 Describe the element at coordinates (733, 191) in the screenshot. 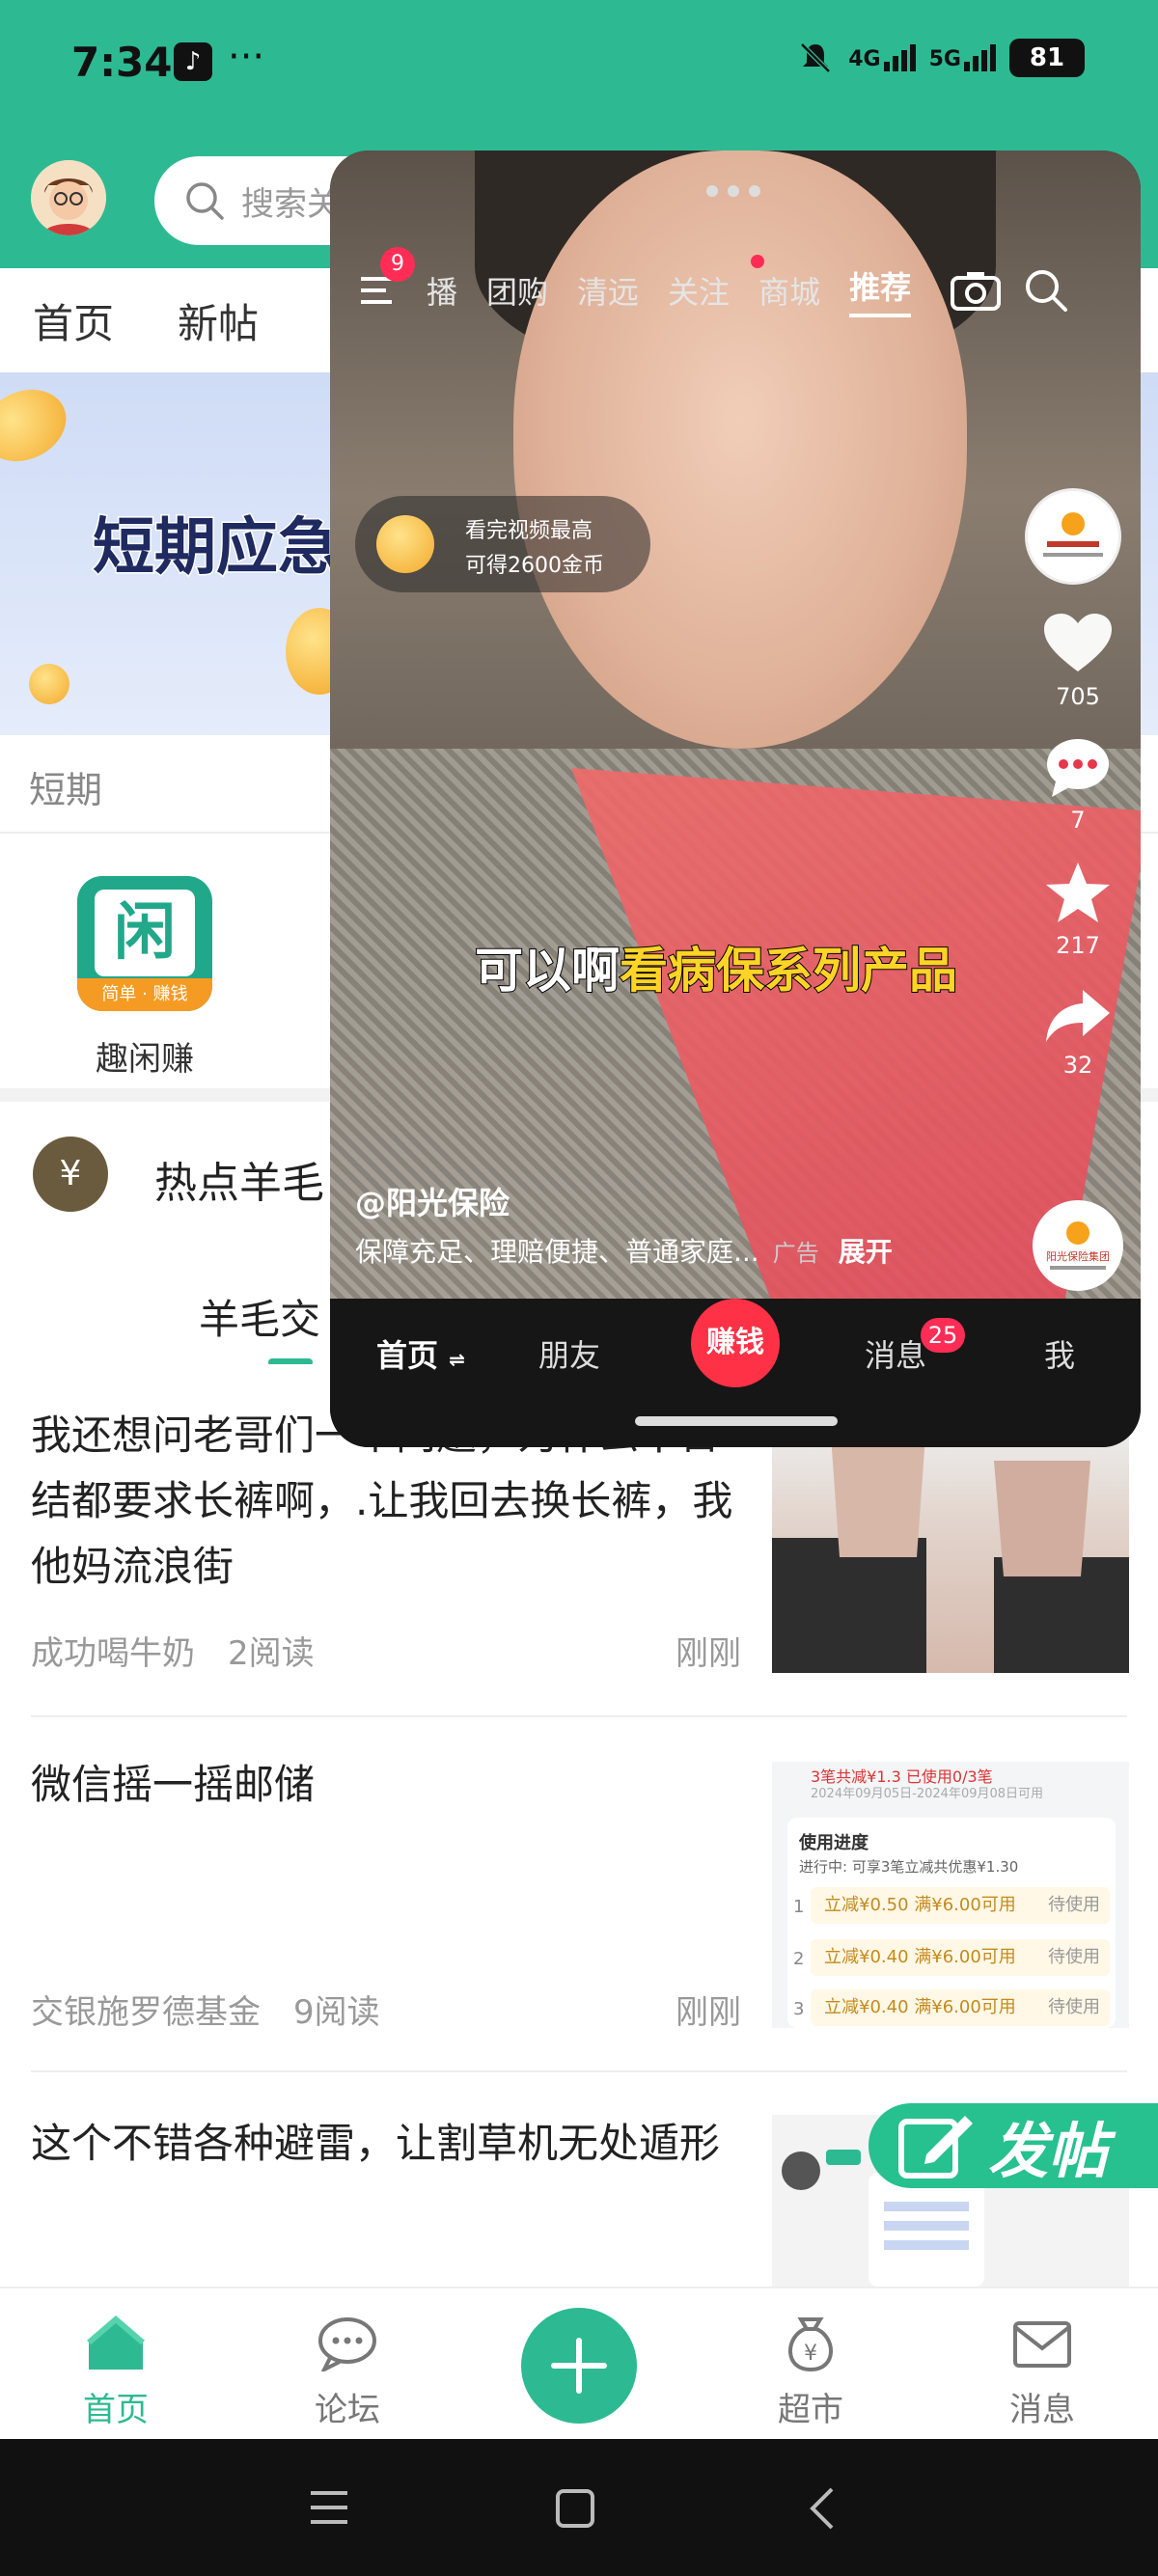

I see `window-drag-handle` at that location.